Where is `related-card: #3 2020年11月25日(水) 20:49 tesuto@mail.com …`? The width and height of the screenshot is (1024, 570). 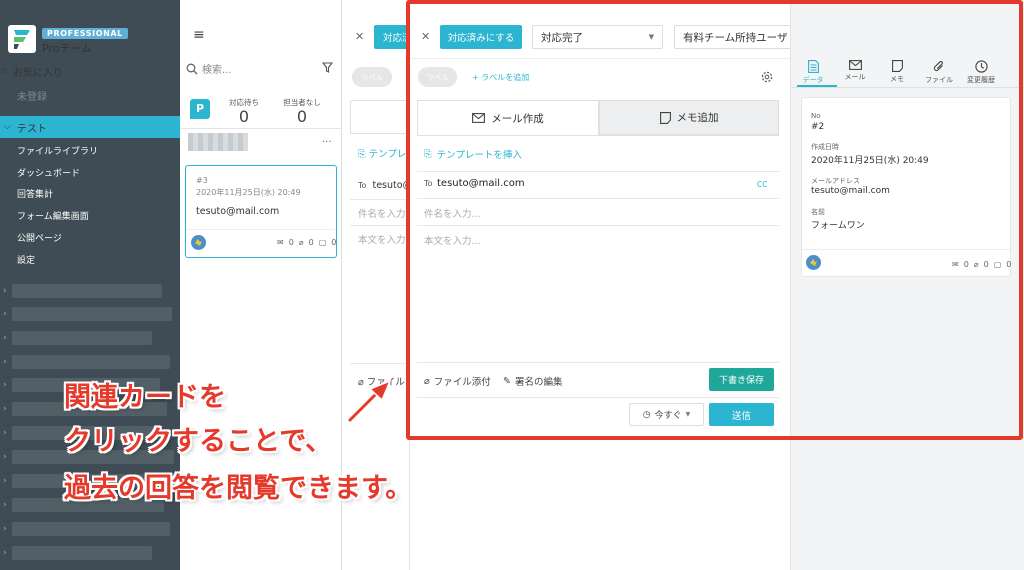 related-card: #3 2020年11月25日(水) 20:49 tesuto@mail.com … is located at coordinates (261, 211).